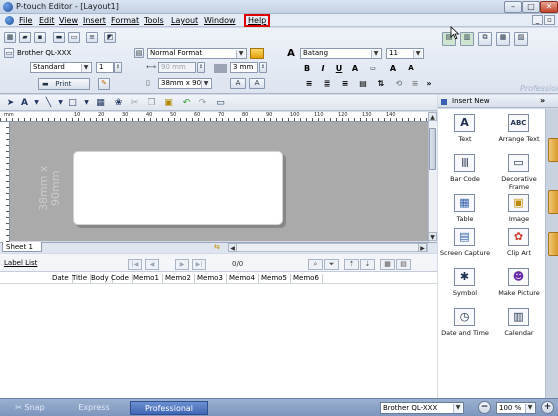  Describe the element at coordinates (339, 68) in the screenshot. I see `underline-button: U` at that location.